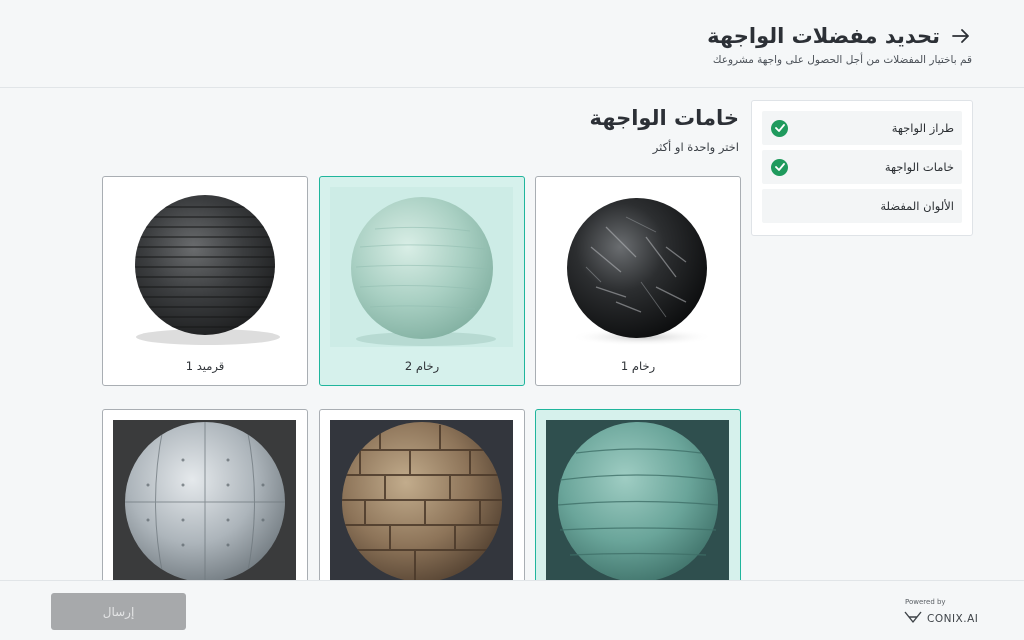 This screenshot has width=1024, height=640. I want to click on green-marble-sphere-icon, so click(421, 267).